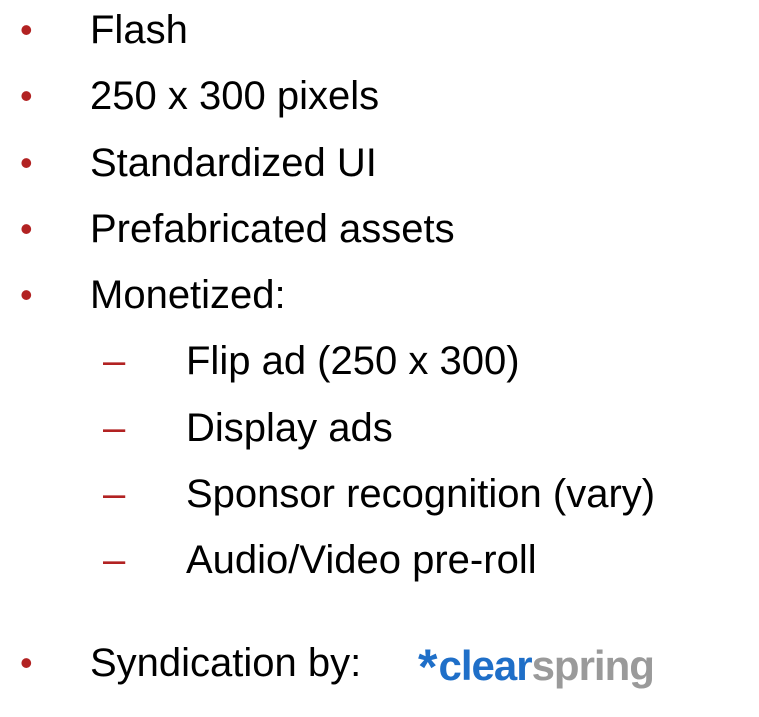 Image resolution: width=759 pixels, height=717 pixels. Describe the element at coordinates (226, 663) in the screenshot. I see `bullet-text: Syndication by:` at that location.